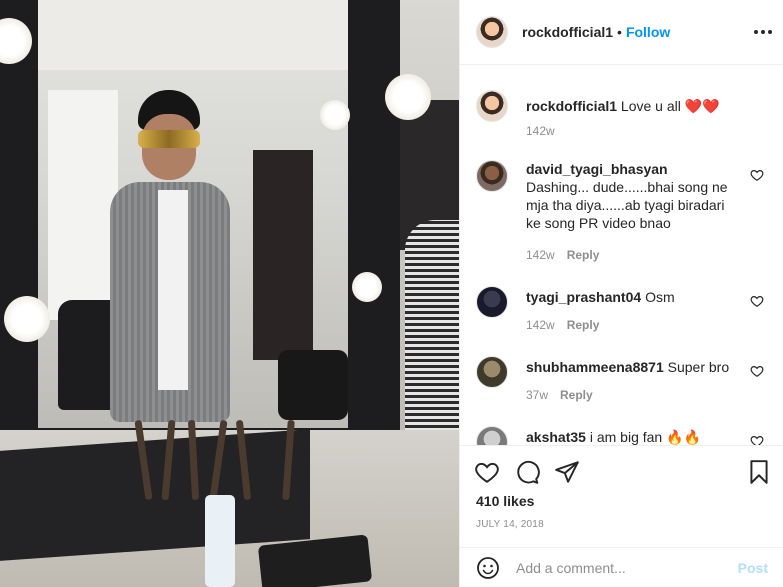  Describe the element at coordinates (621, 516) in the screenshot. I see `post-actions: 410 likes July 14, 2018 Post` at that location.